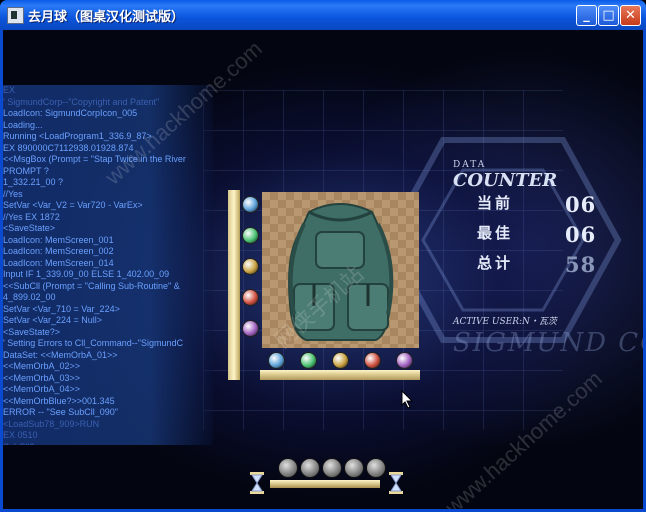 The height and width of the screenshot is (512, 646). What do you see at coordinates (586, 15) in the screenshot?
I see `minimize-button: _` at bounding box center [586, 15].